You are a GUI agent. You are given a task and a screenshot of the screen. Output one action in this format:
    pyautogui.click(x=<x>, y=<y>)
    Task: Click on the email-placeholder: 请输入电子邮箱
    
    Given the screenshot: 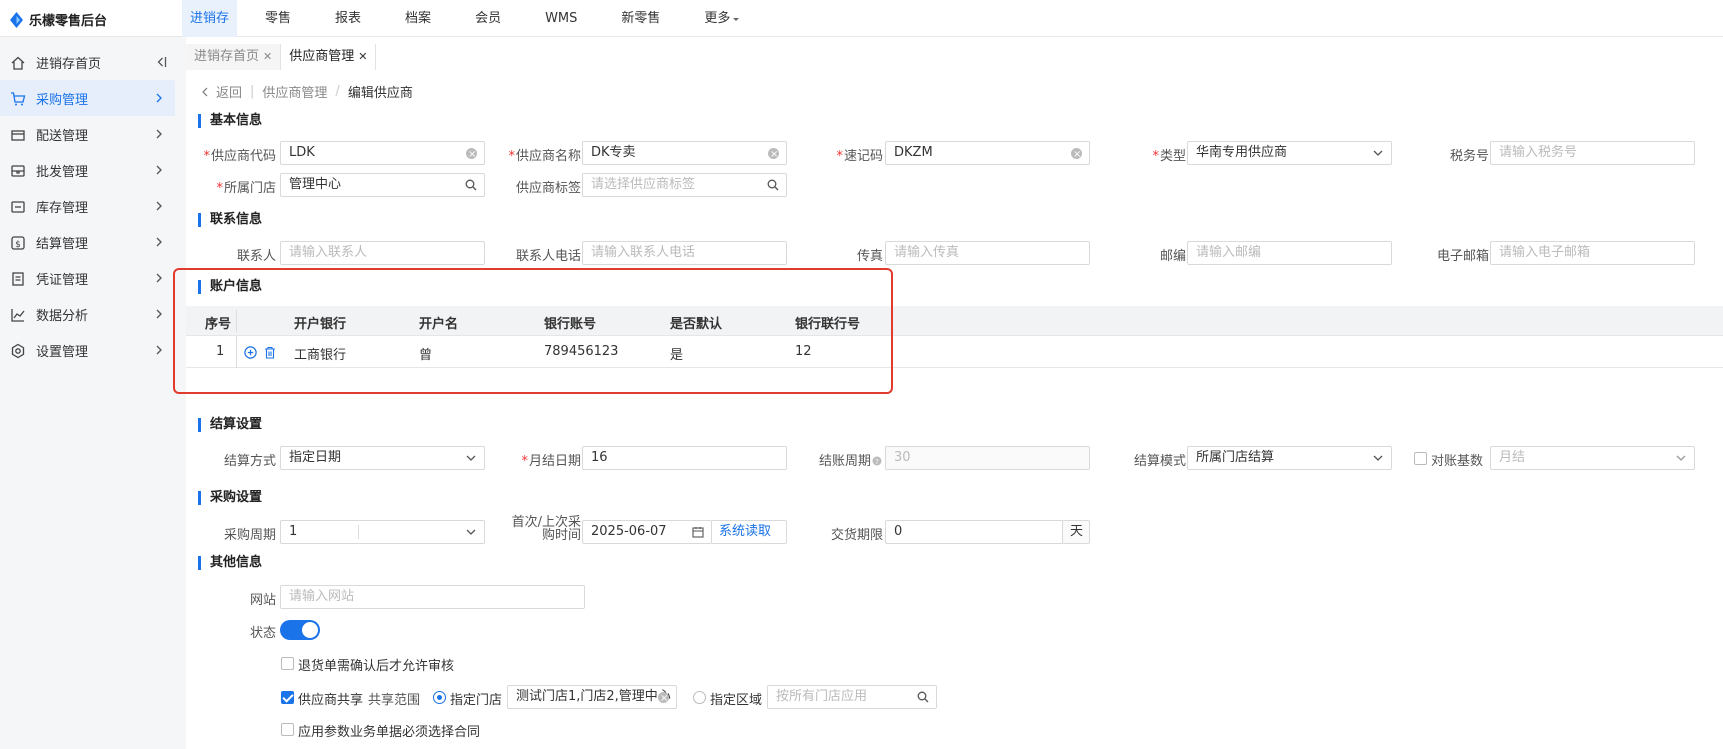 What is the action you would take?
    pyautogui.click(x=1545, y=252)
    